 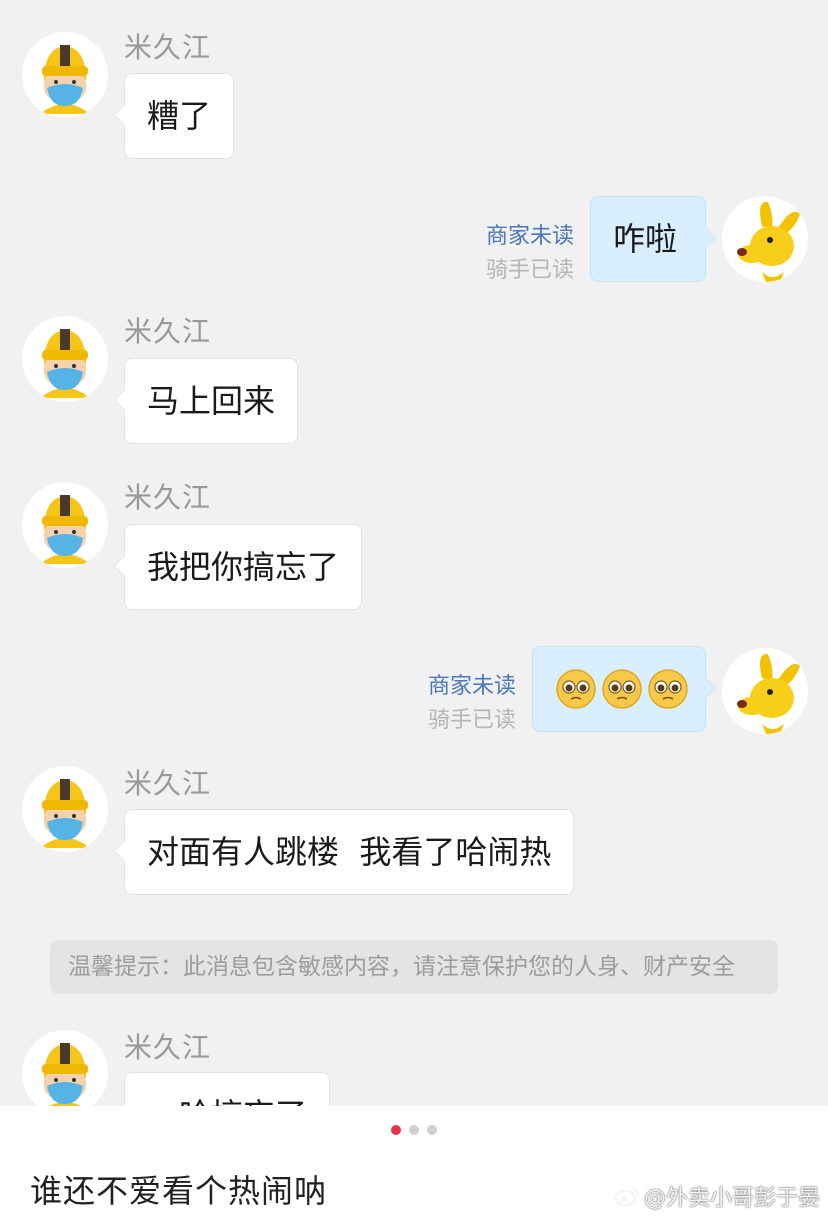 I want to click on carousel-indicator, so click(x=414, y=1130).